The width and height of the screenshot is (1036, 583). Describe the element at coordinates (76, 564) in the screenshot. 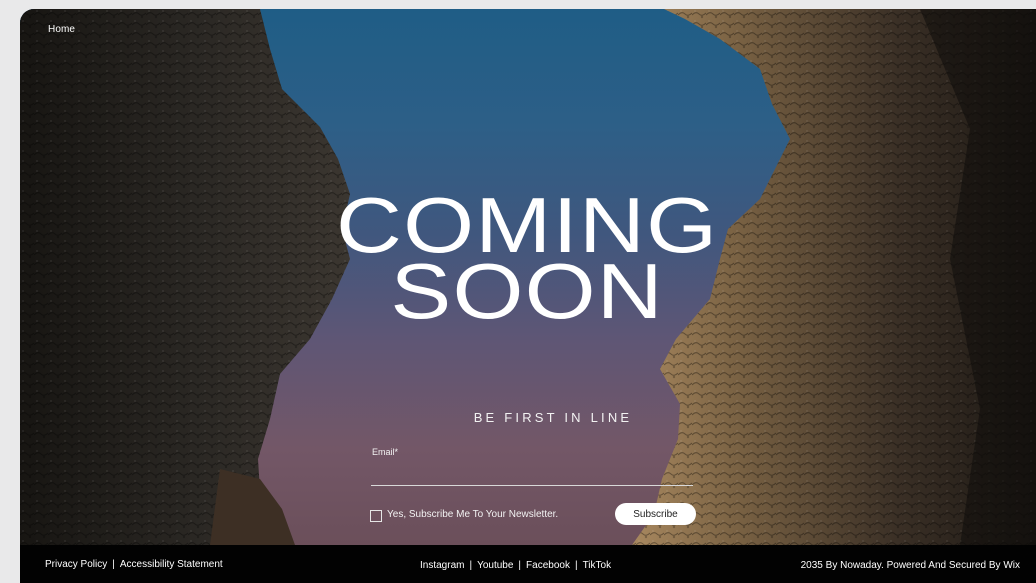

I see `privacy-policy-link: Privacy Policy` at that location.